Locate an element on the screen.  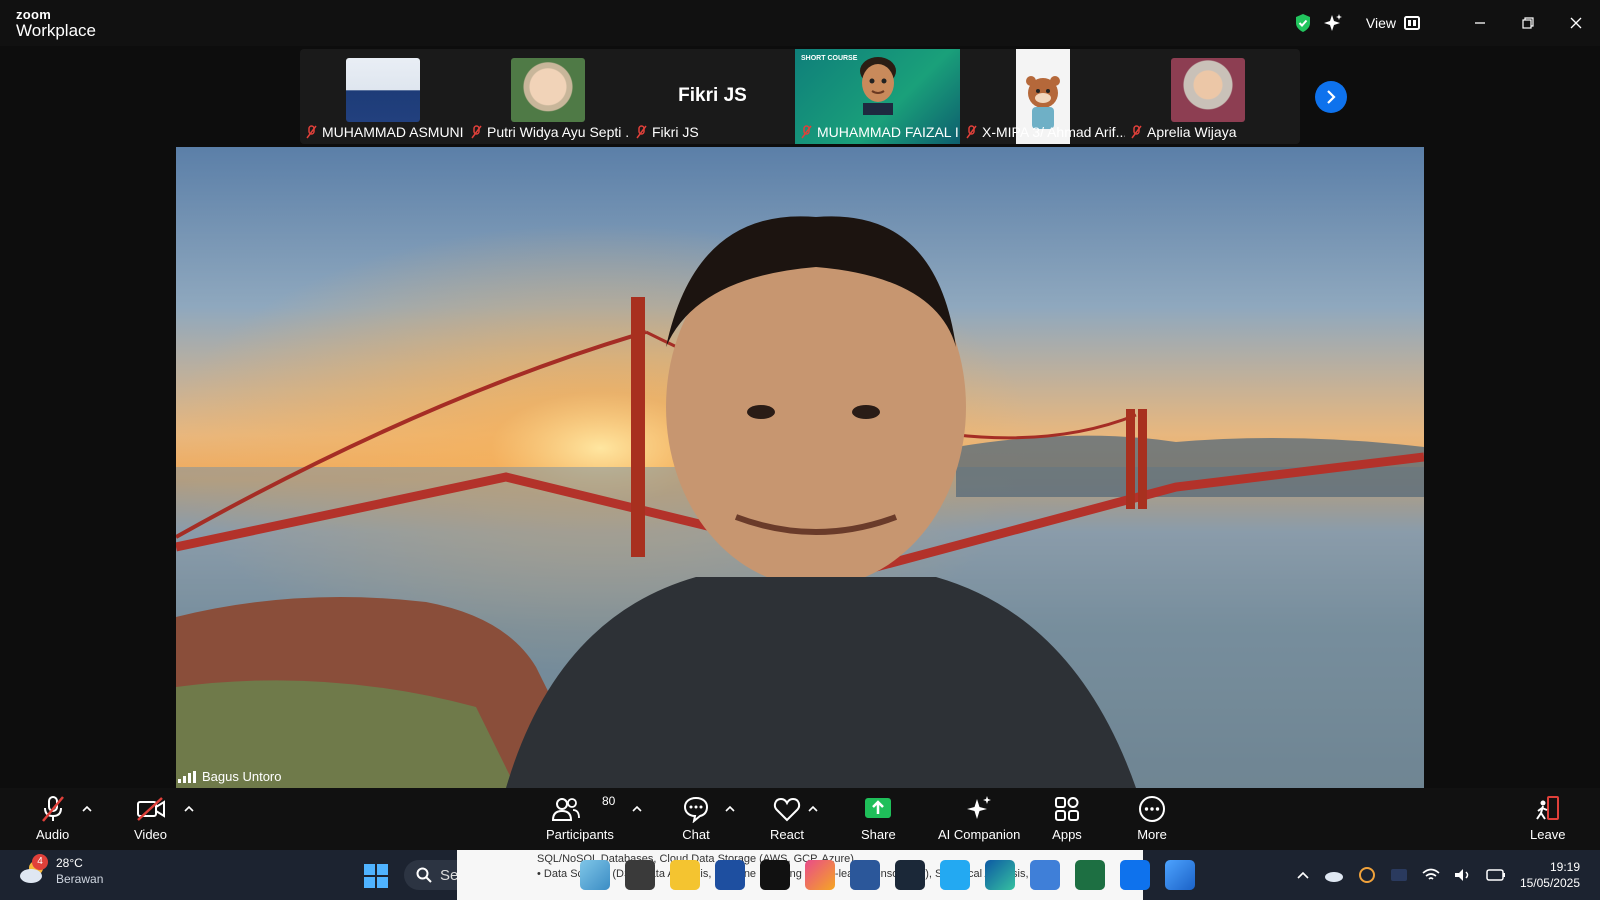
audio-label: Audio is located at coordinates (53, 834).